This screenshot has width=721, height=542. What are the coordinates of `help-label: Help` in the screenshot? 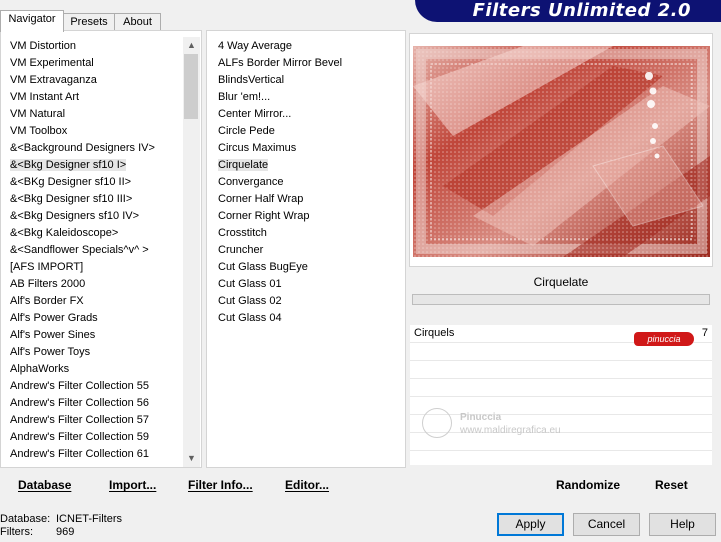 It's located at (682, 524).